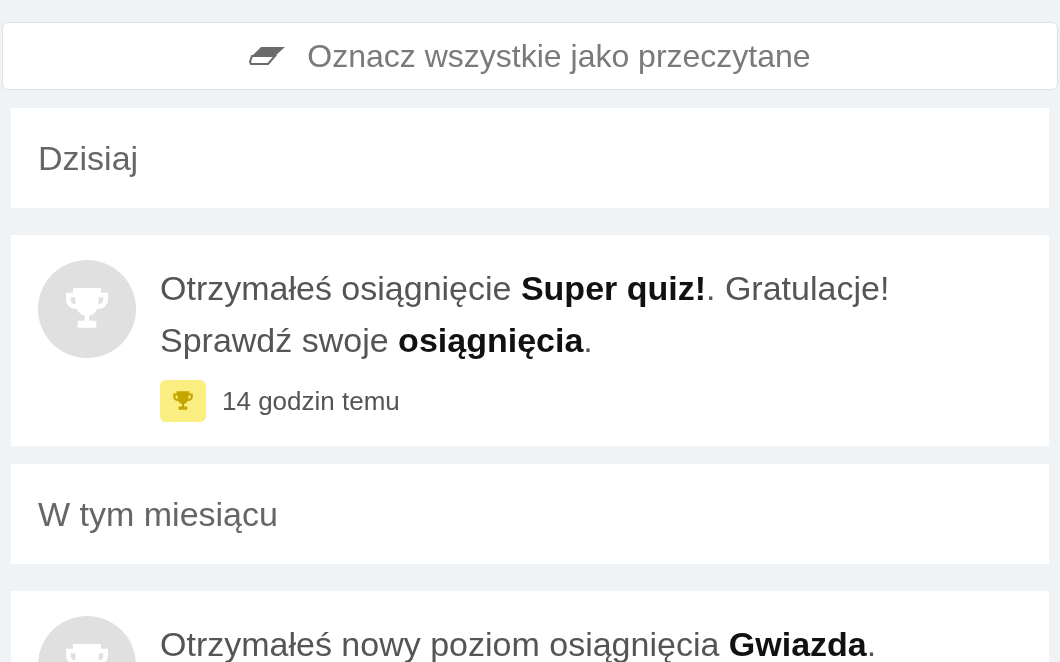  What do you see at coordinates (311, 401) in the screenshot?
I see `notification-time: 14 godzin temu` at bounding box center [311, 401].